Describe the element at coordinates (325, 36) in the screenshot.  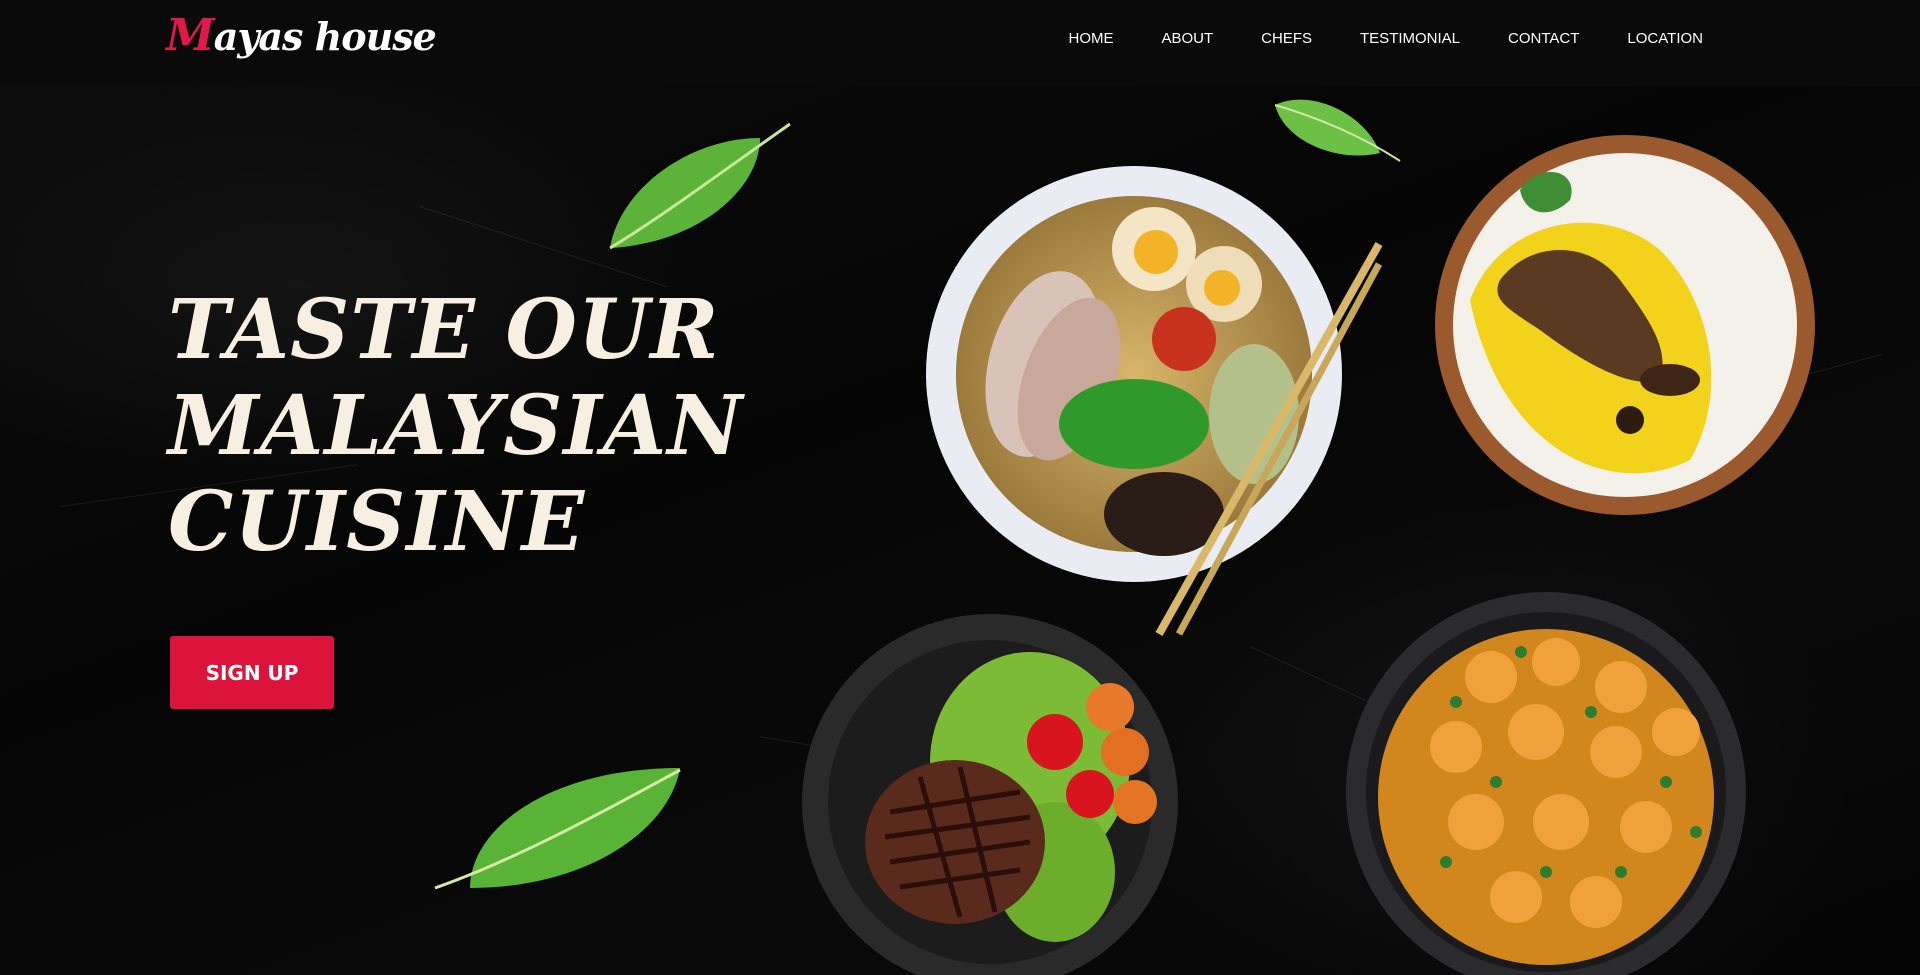
I see `logo-text: ayas house` at that location.